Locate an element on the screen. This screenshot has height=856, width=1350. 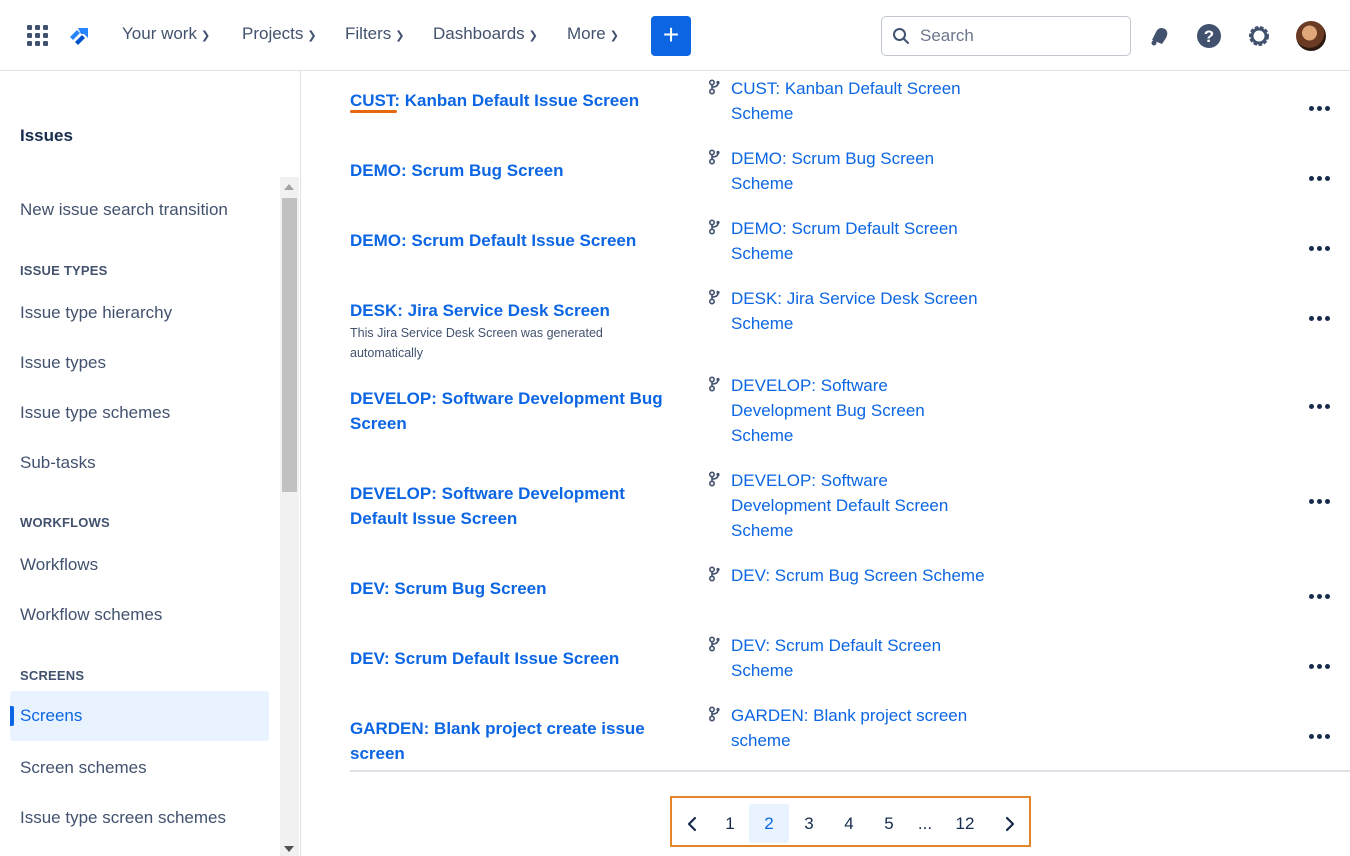
notifications-icon is located at coordinates (1160, 36).